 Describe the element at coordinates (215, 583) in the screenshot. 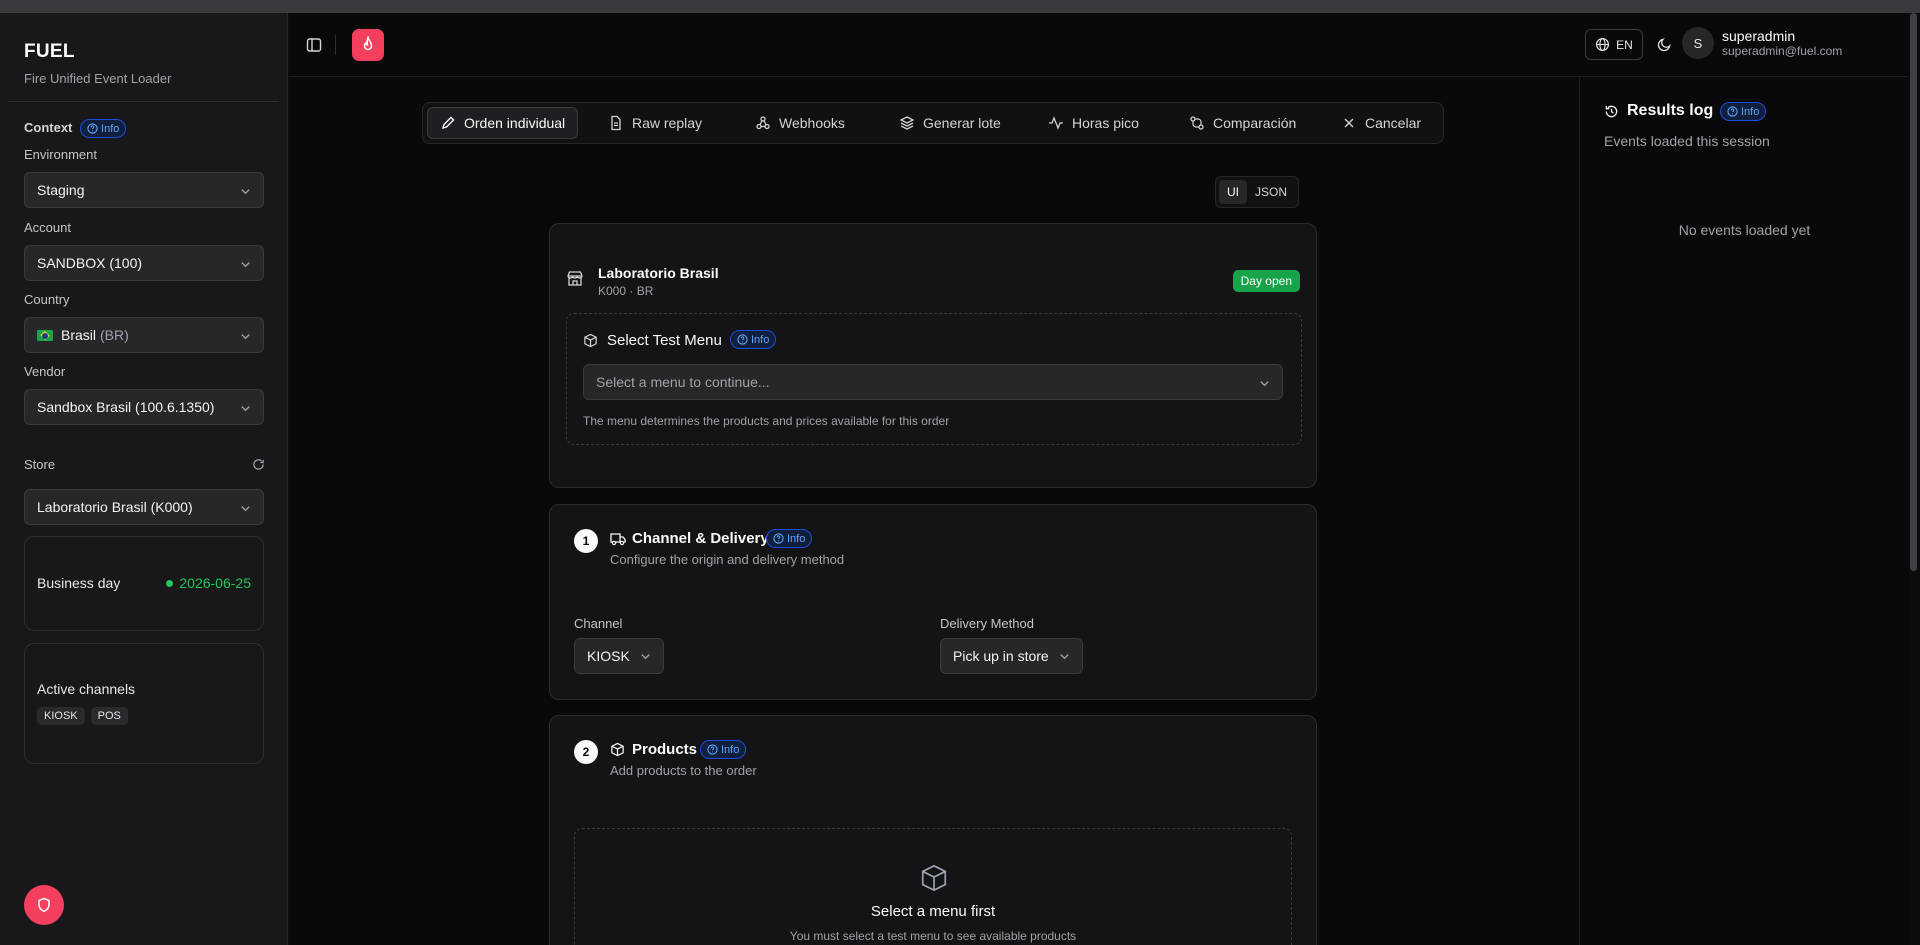

I see `business-day-value: 2026-06-25` at that location.